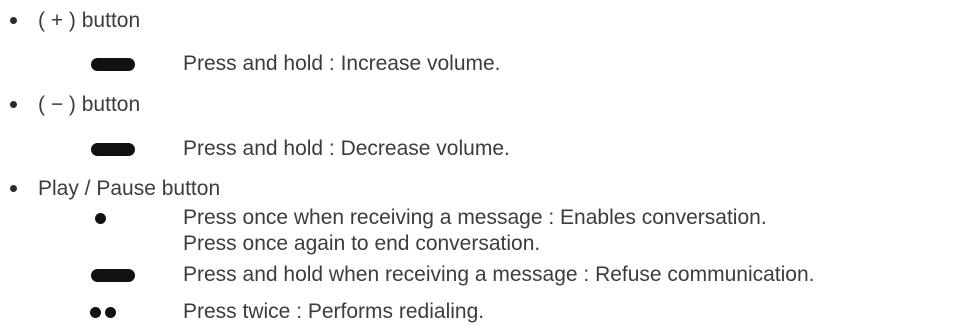 This screenshot has width=973, height=329. What do you see at coordinates (362, 243) in the screenshot?
I see `press-once-again-text: Press once again to end conversation.` at bounding box center [362, 243].